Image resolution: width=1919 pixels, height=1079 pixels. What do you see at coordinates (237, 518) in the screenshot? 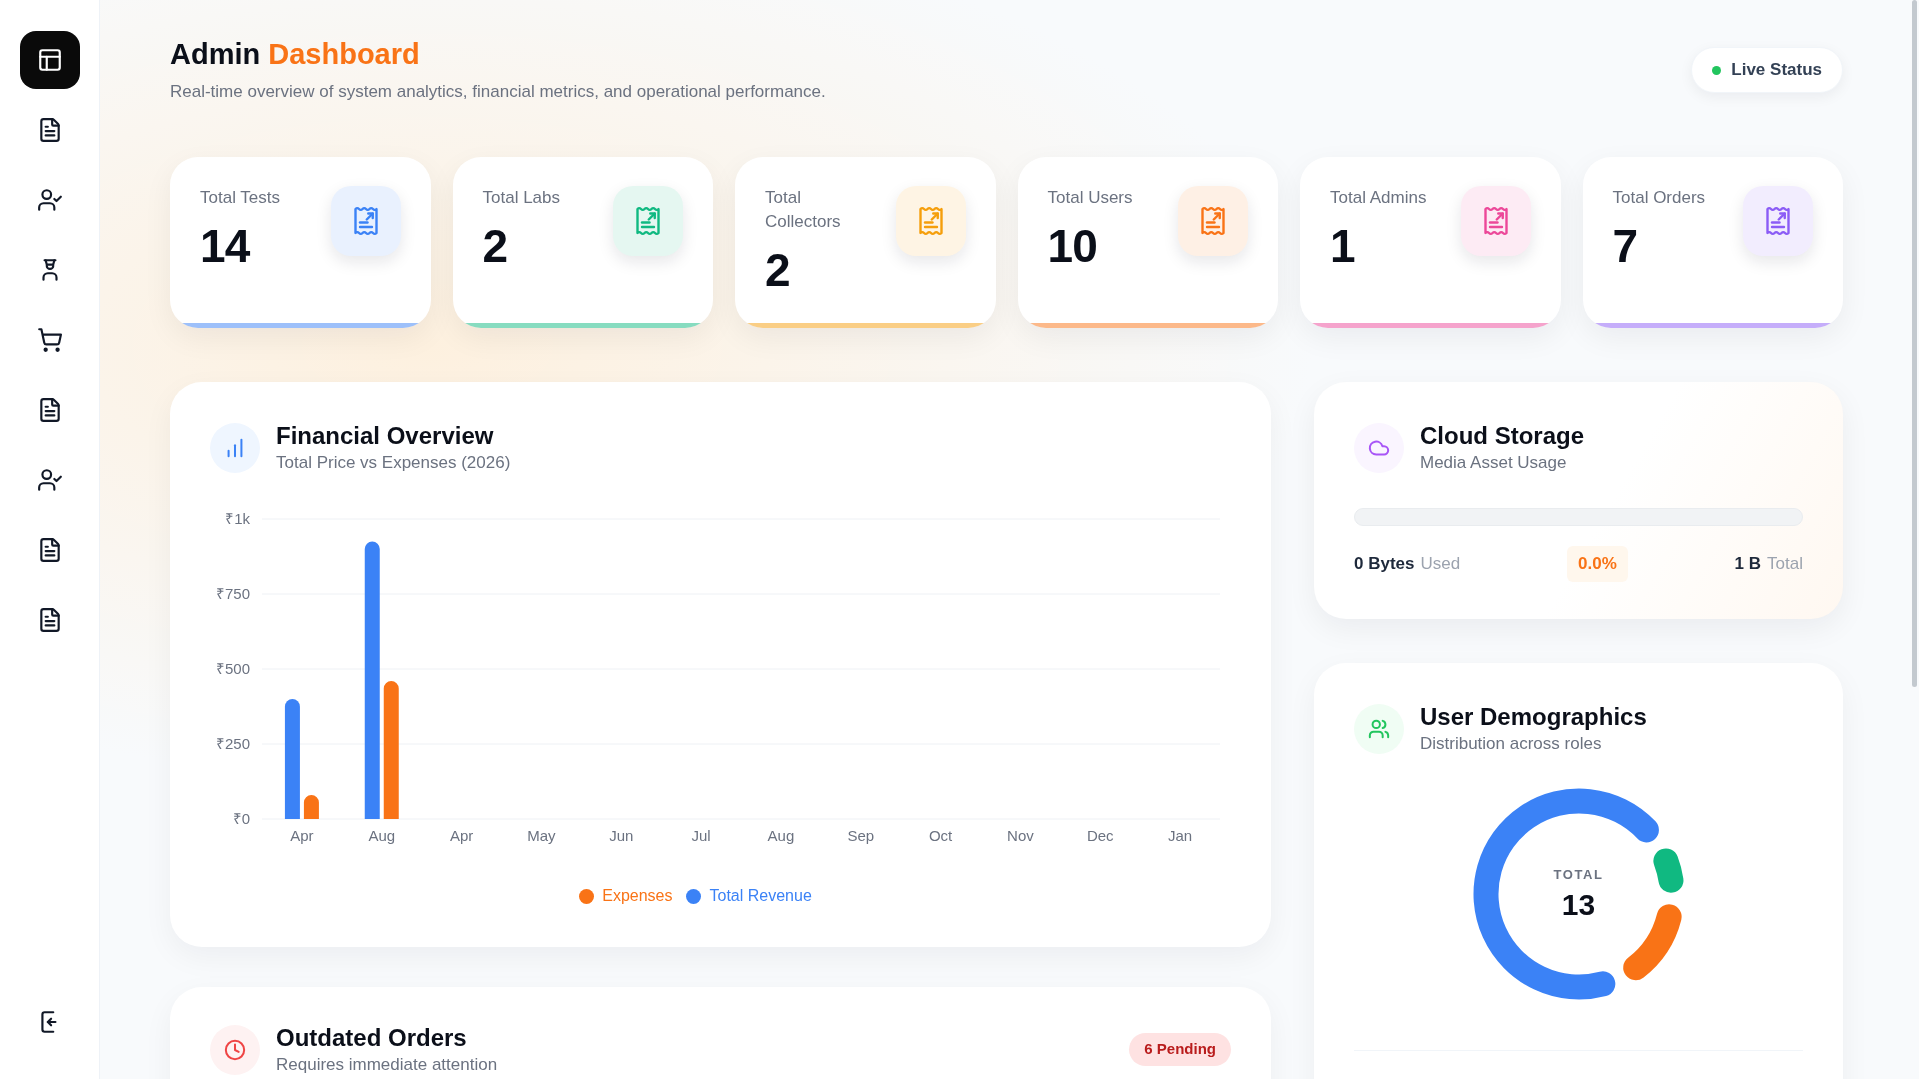
I see `y-axis-label: ₹1k` at bounding box center [237, 518].